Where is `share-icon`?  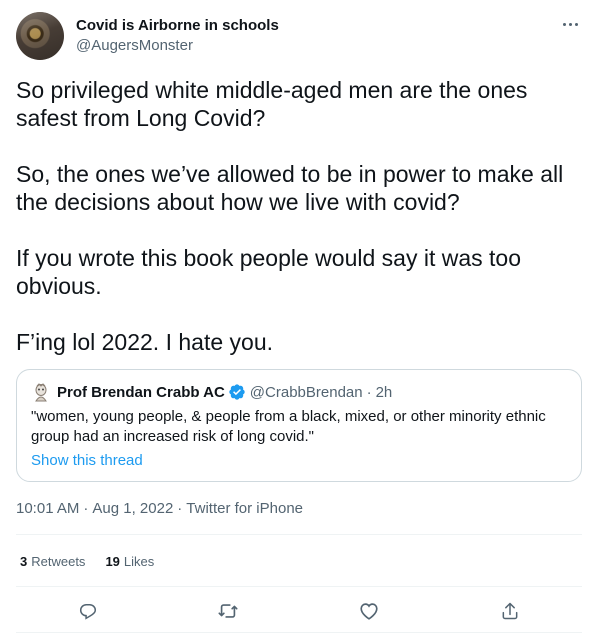 share-icon is located at coordinates (510, 611).